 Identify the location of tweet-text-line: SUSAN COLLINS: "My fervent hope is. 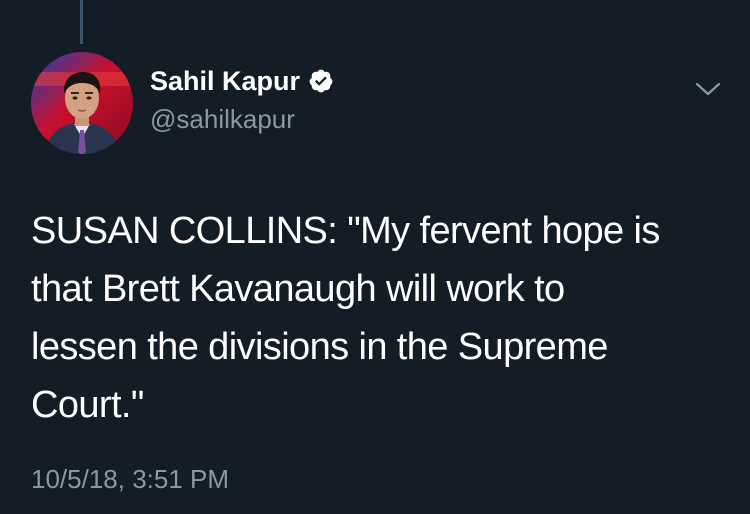
(345, 231).